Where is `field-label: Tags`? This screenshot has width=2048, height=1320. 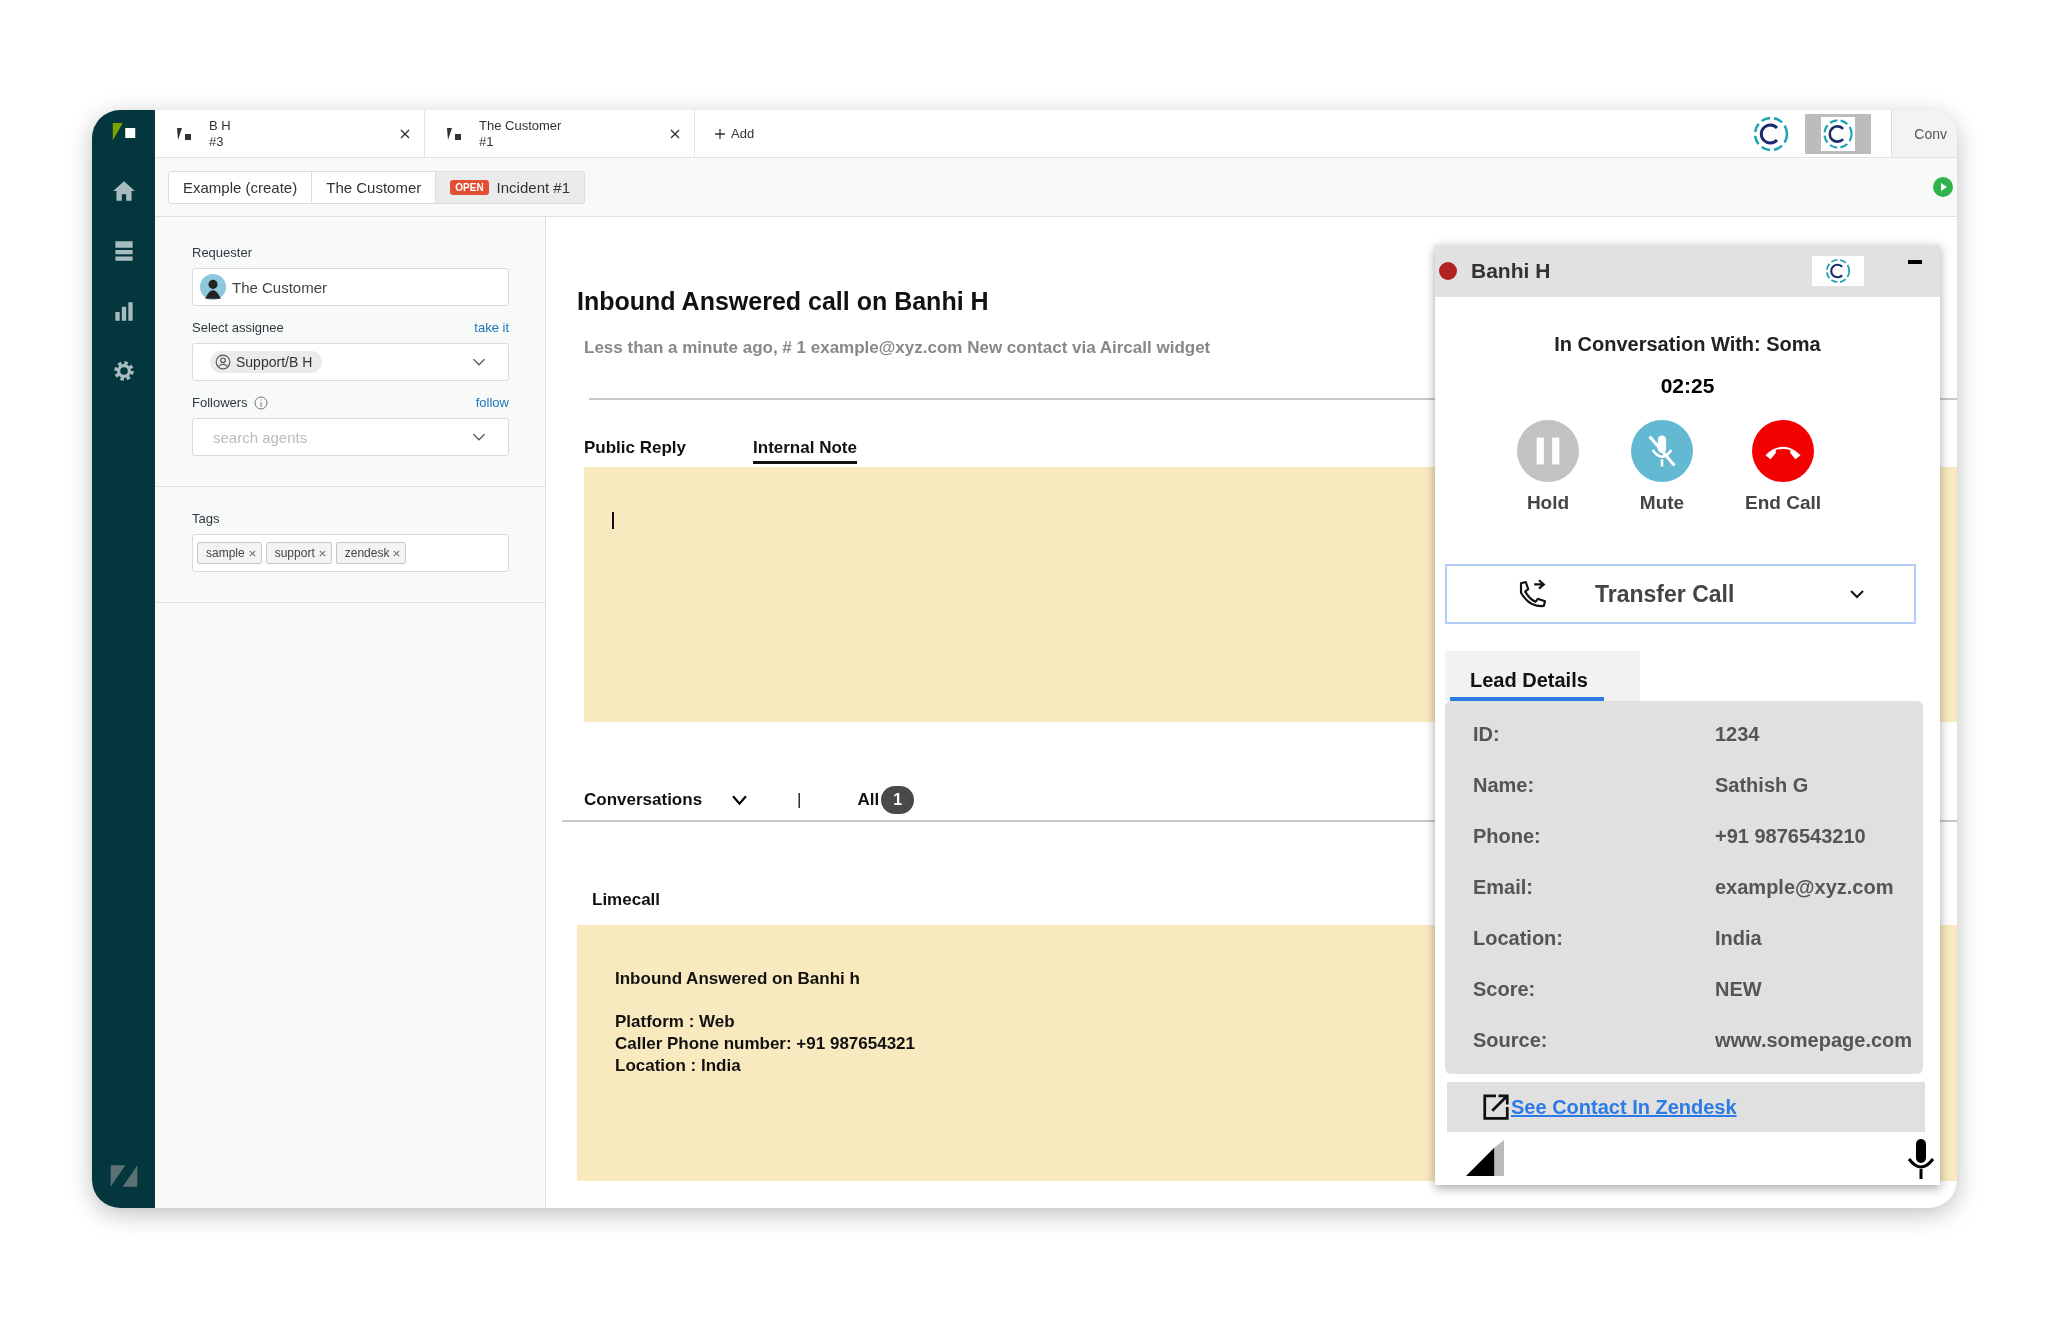
field-label: Tags is located at coordinates (206, 518).